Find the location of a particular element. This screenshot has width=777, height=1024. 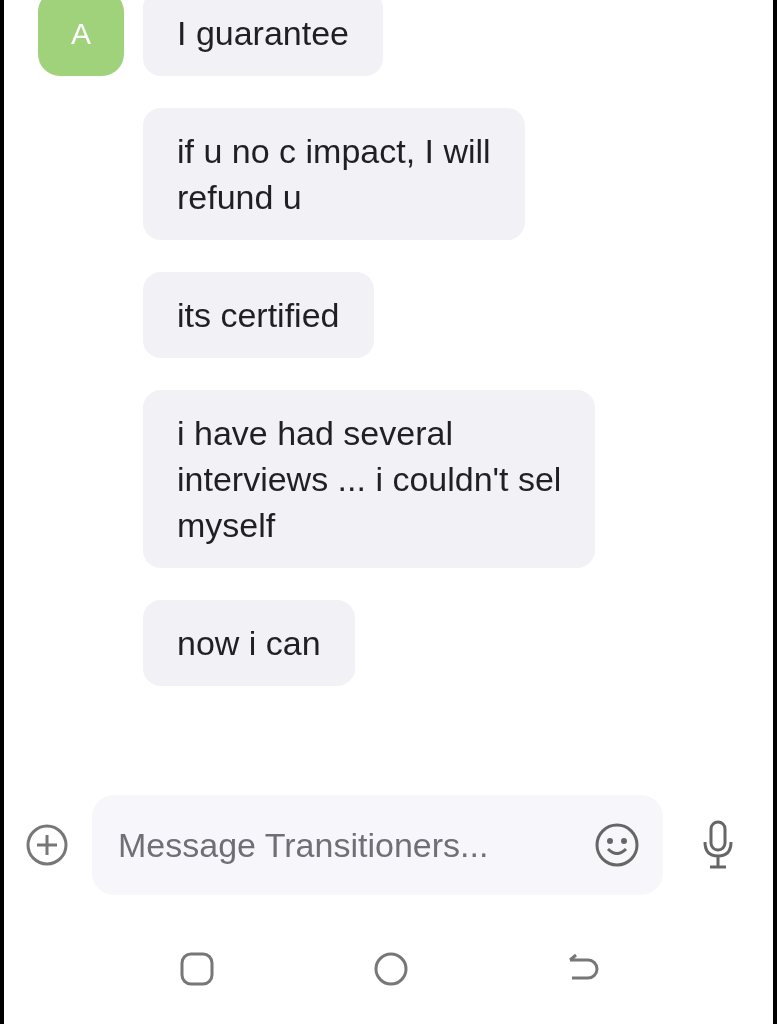

message-bubble: I guarantee is located at coordinates (263, 38).